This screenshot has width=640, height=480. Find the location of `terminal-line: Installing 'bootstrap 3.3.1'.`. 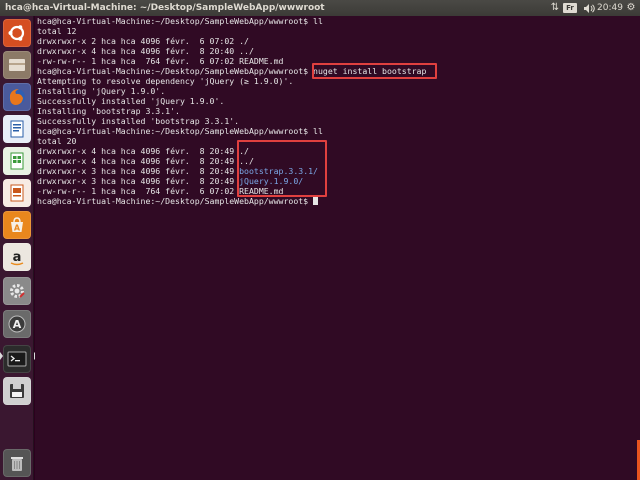

terminal-line: Installing 'bootstrap 3.3.1'. is located at coordinates (231, 111).